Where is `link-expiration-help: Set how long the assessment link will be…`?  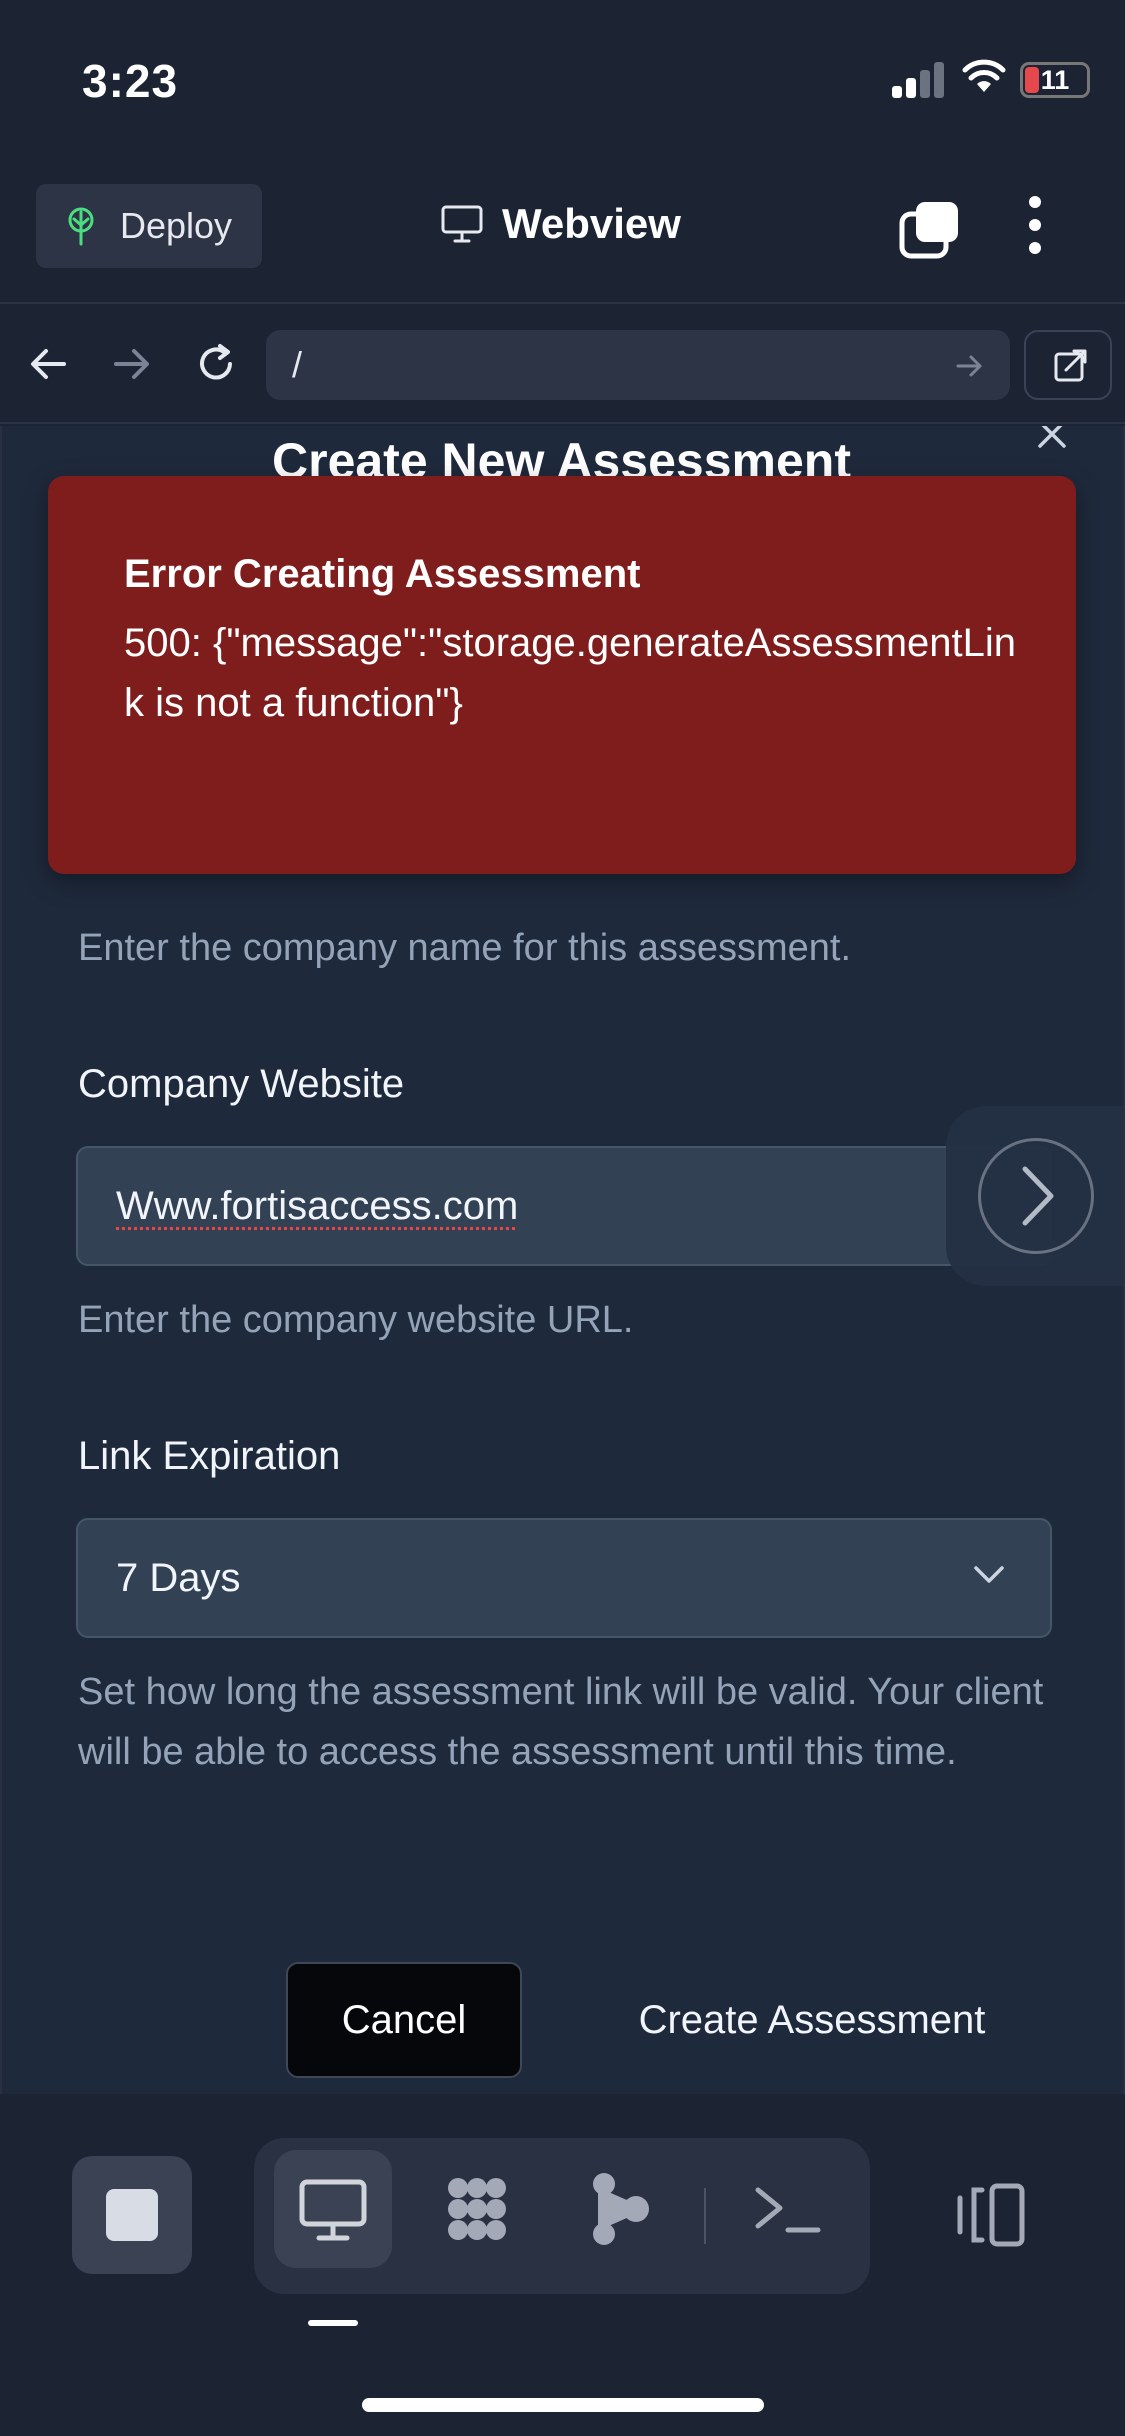 link-expiration-help: Set how long the assessment link will be… is located at coordinates (561, 1722).